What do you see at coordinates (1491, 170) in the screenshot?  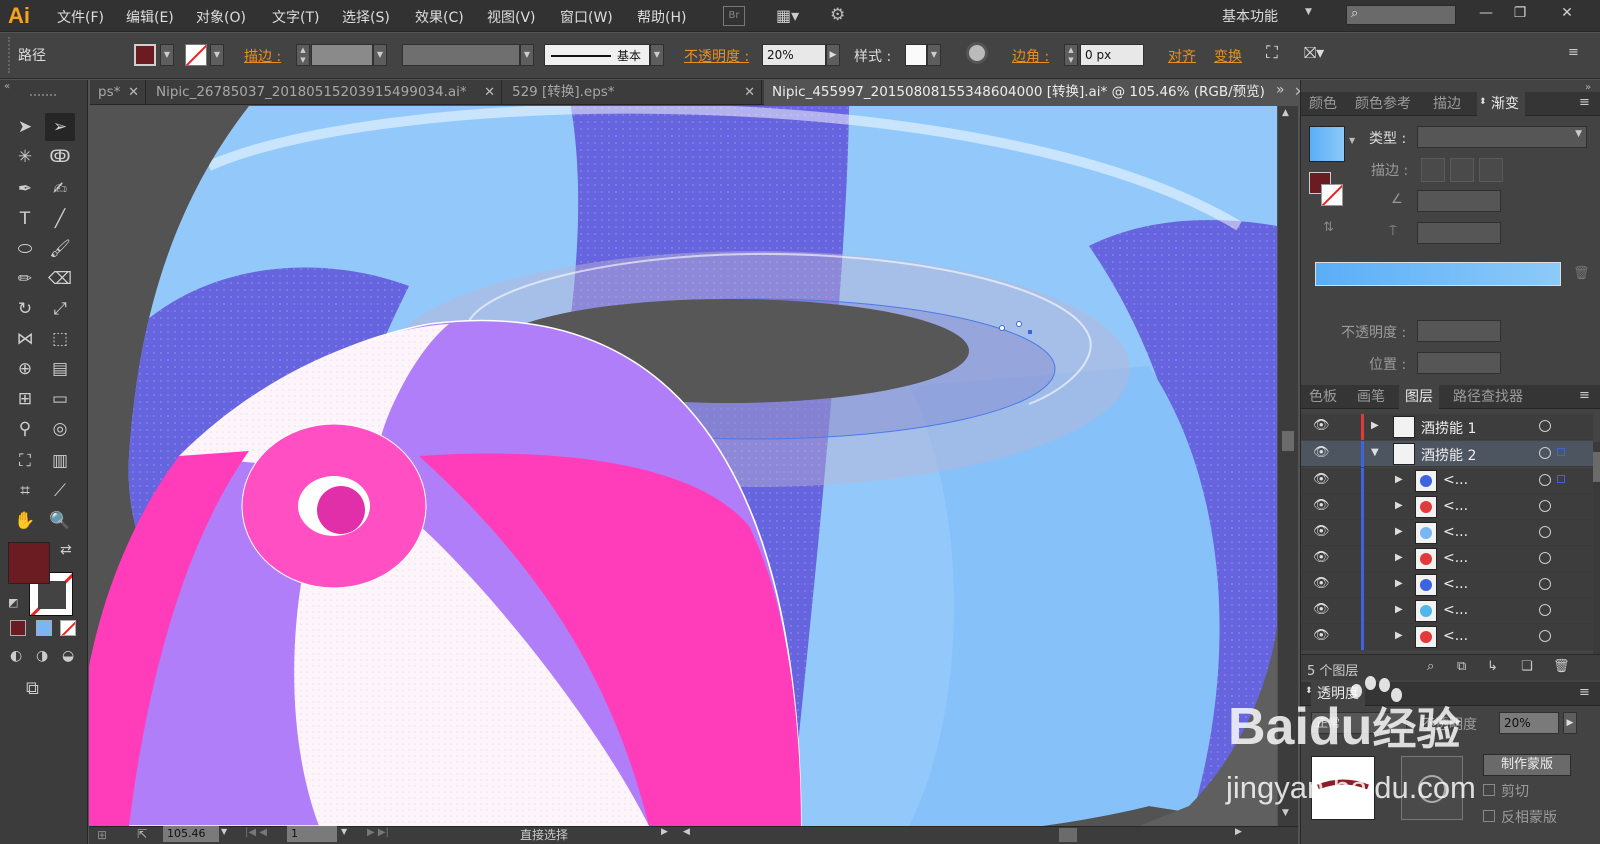 I see `stroke-across-icon` at bounding box center [1491, 170].